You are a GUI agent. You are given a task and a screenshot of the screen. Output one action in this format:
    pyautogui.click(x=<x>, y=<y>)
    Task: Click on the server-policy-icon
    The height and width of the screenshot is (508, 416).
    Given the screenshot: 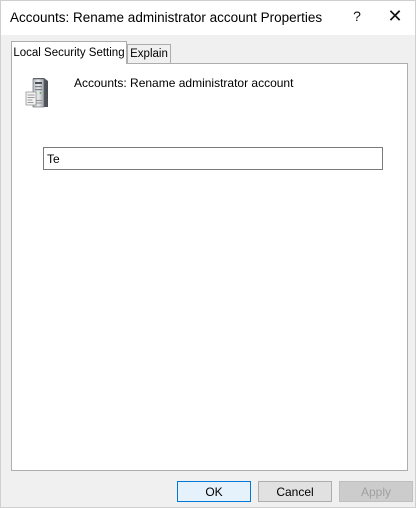 What is the action you would take?
    pyautogui.click(x=36, y=93)
    